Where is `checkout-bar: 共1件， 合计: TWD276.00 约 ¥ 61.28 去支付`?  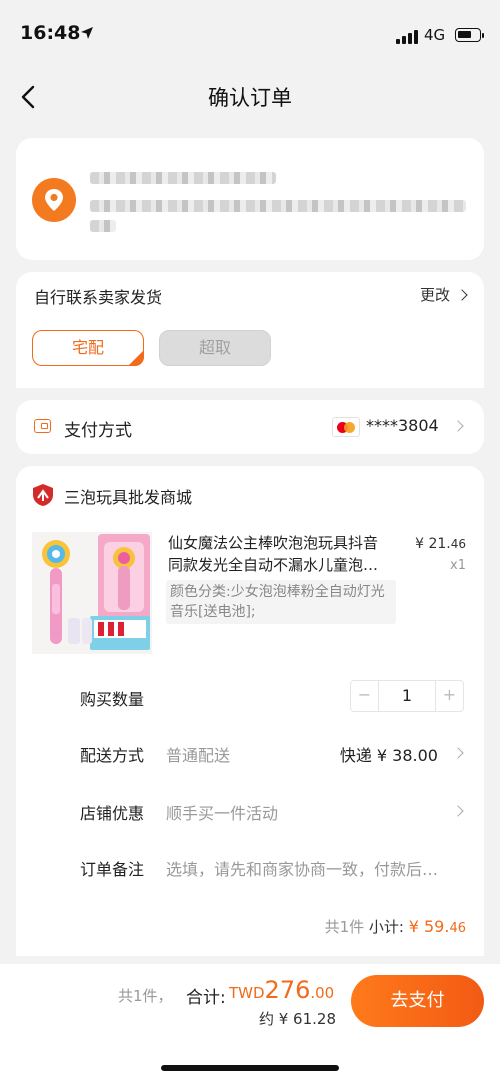
checkout-bar: 共1件， 合计: TWD276.00 约 ¥ 61.28 去支付 is located at coordinates (250, 1023).